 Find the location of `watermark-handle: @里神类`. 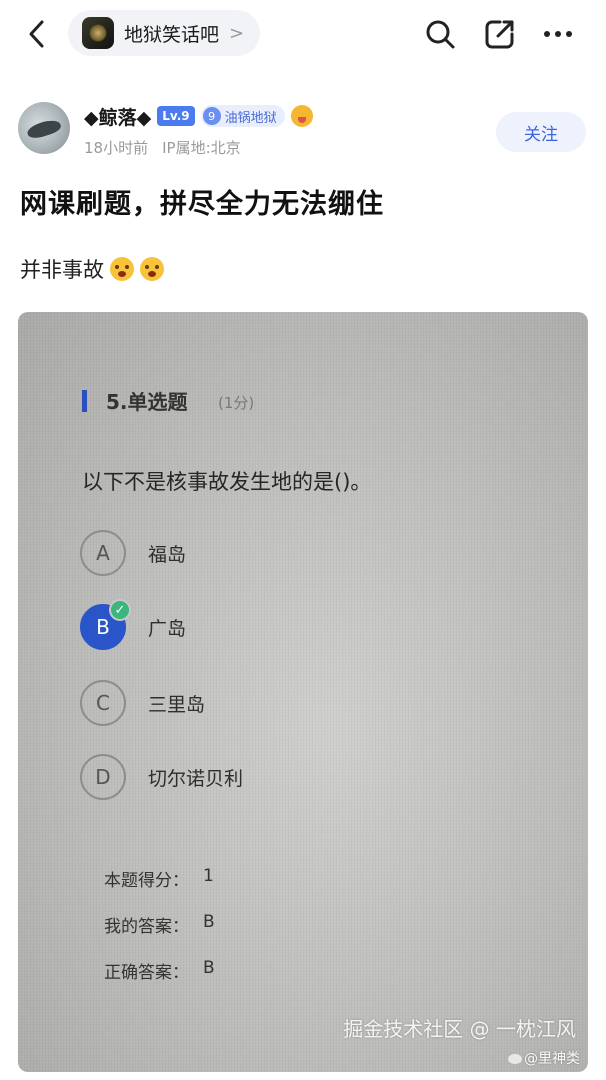

watermark-handle: @里神类 is located at coordinates (552, 1059).